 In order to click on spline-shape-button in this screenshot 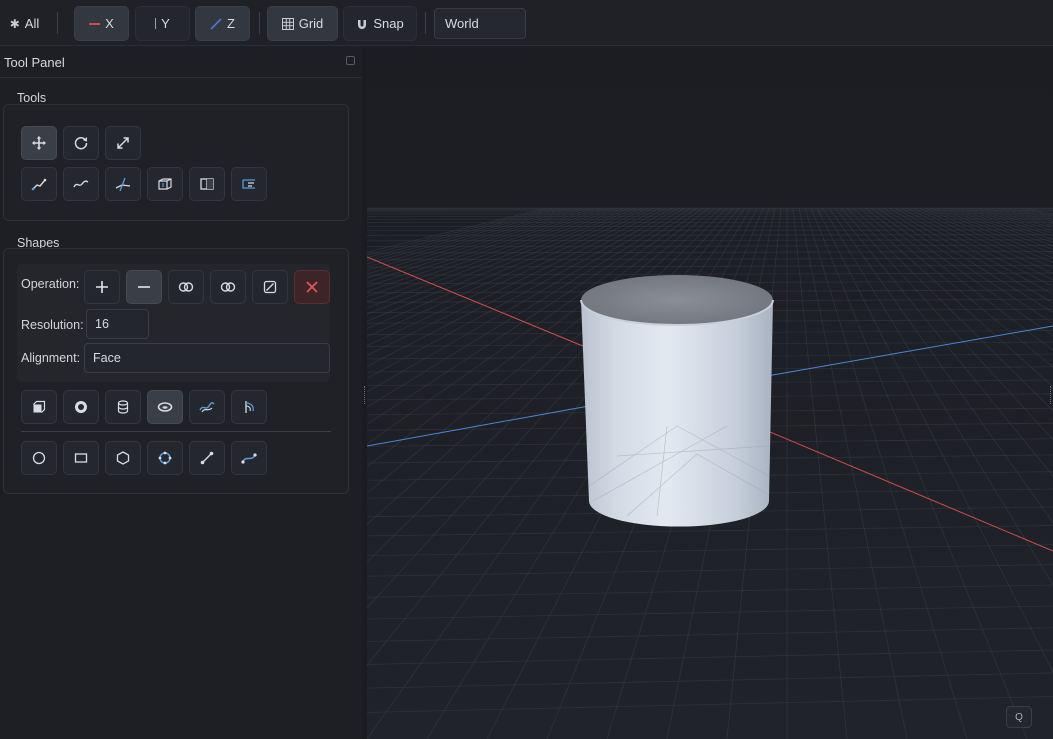, I will do `click(249, 458)`.